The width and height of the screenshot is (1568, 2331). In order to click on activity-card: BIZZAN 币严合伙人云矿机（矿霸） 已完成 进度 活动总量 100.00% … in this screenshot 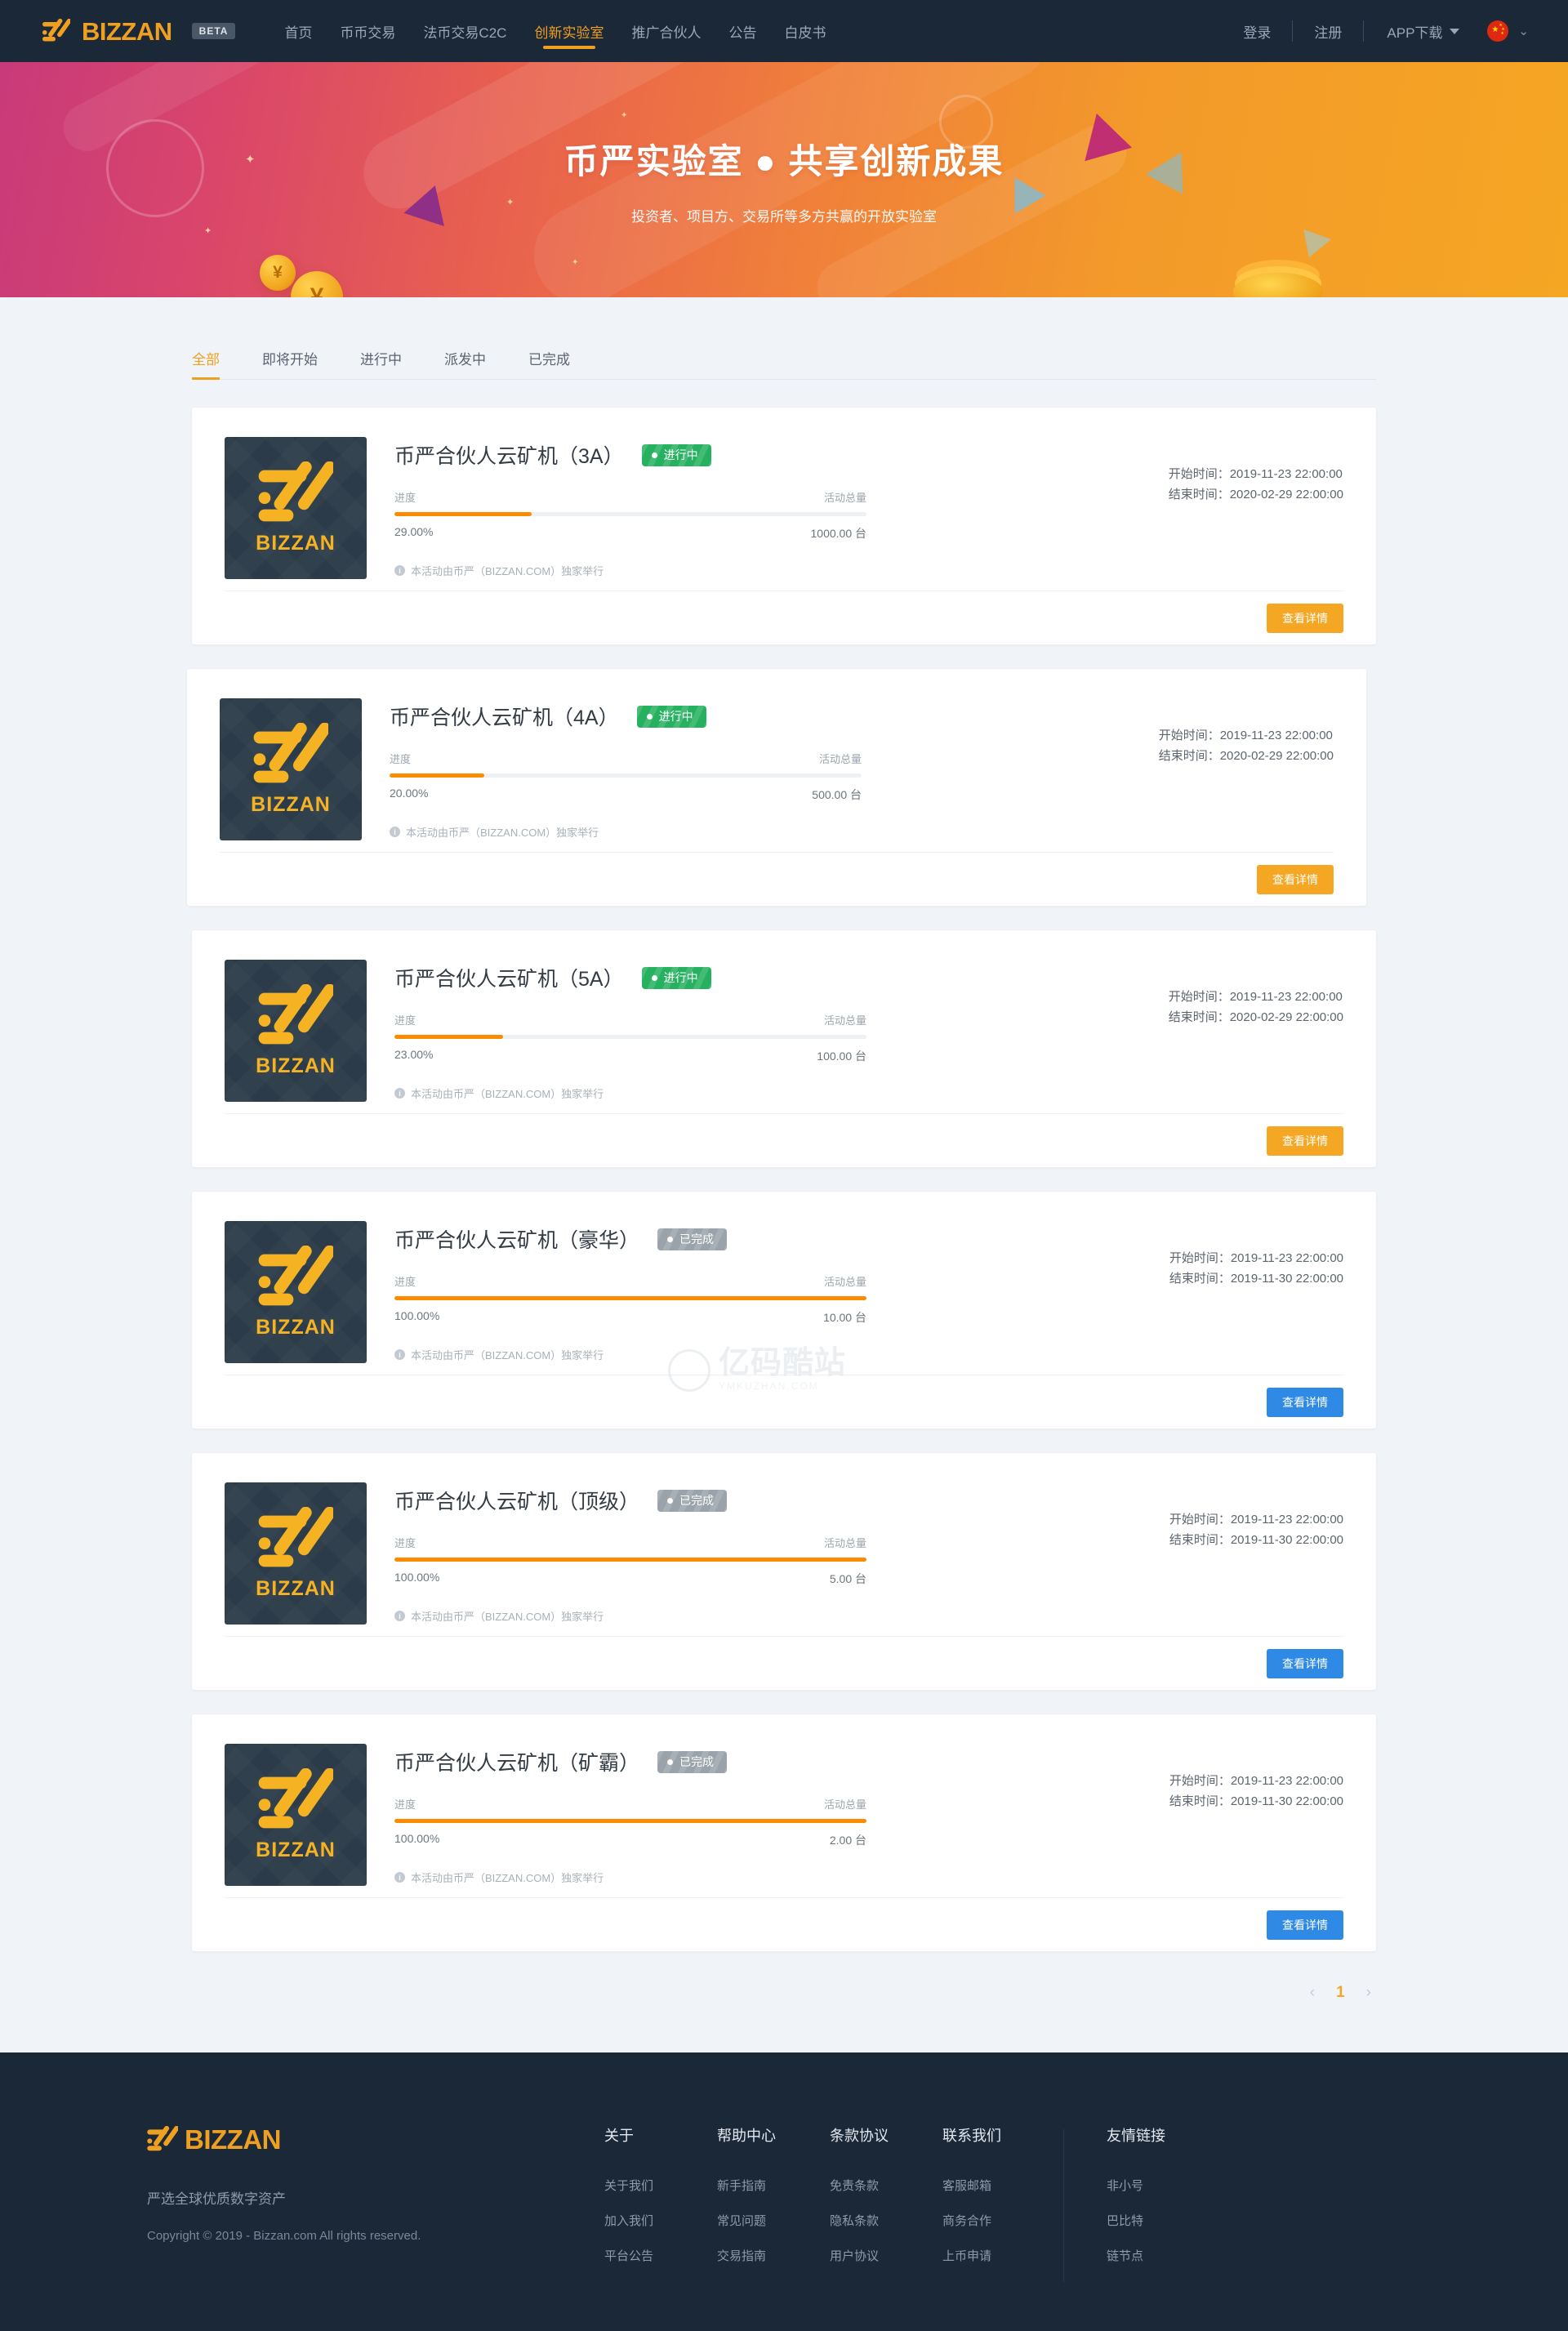, I will do `click(784, 1832)`.